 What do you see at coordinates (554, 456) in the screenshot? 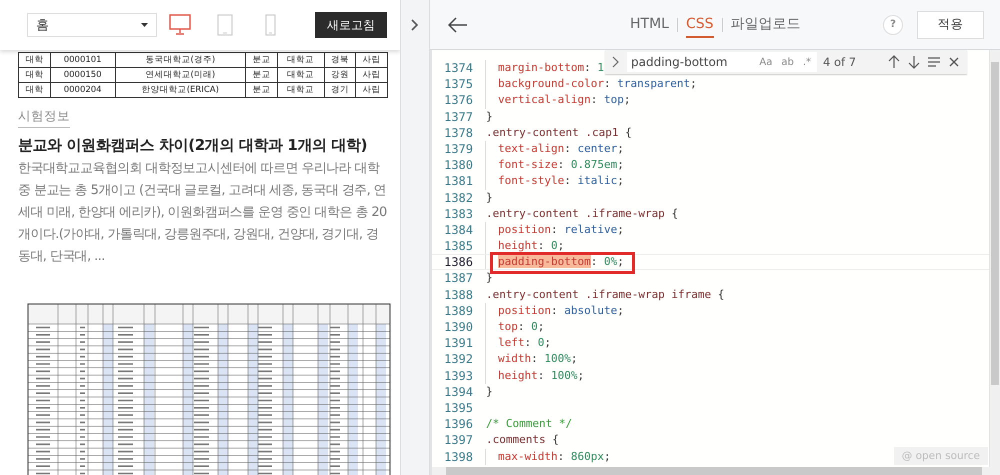
I see `code-line: max-width: 860px;` at bounding box center [554, 456].